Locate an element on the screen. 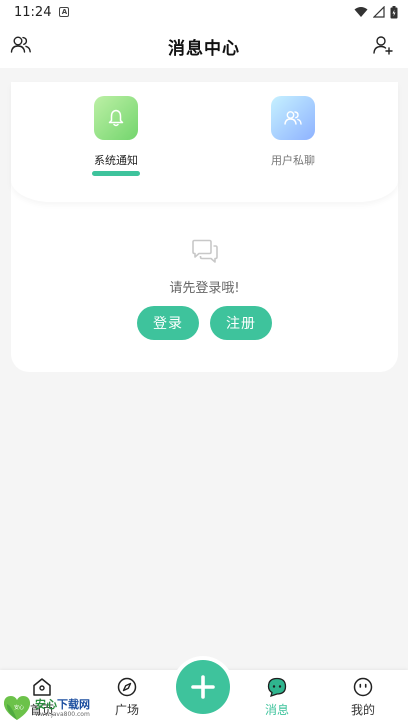  nav-item-plaza: 广场 is located at coordinates (127, 697).